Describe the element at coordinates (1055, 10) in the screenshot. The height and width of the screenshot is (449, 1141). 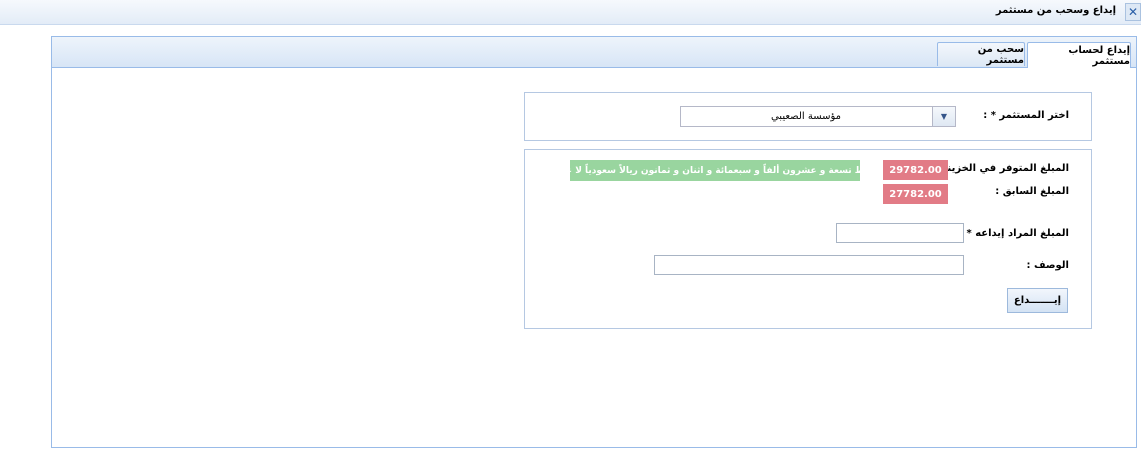
I see `window-title: إيداع وسحب من مستثمر` at that location.